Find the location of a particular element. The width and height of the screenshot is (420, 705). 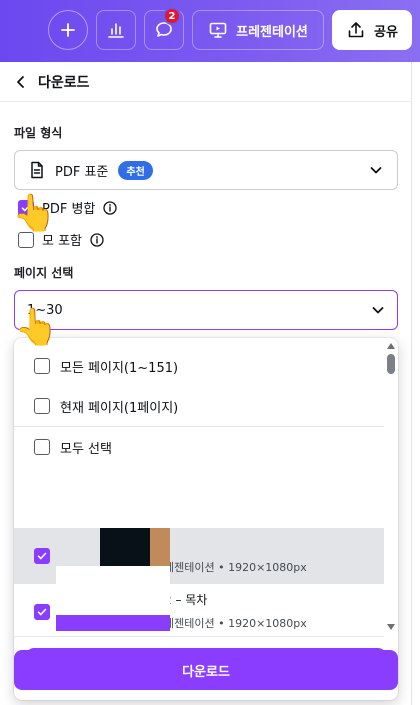

page-2-checkbox is located at coordinates (42, 612).